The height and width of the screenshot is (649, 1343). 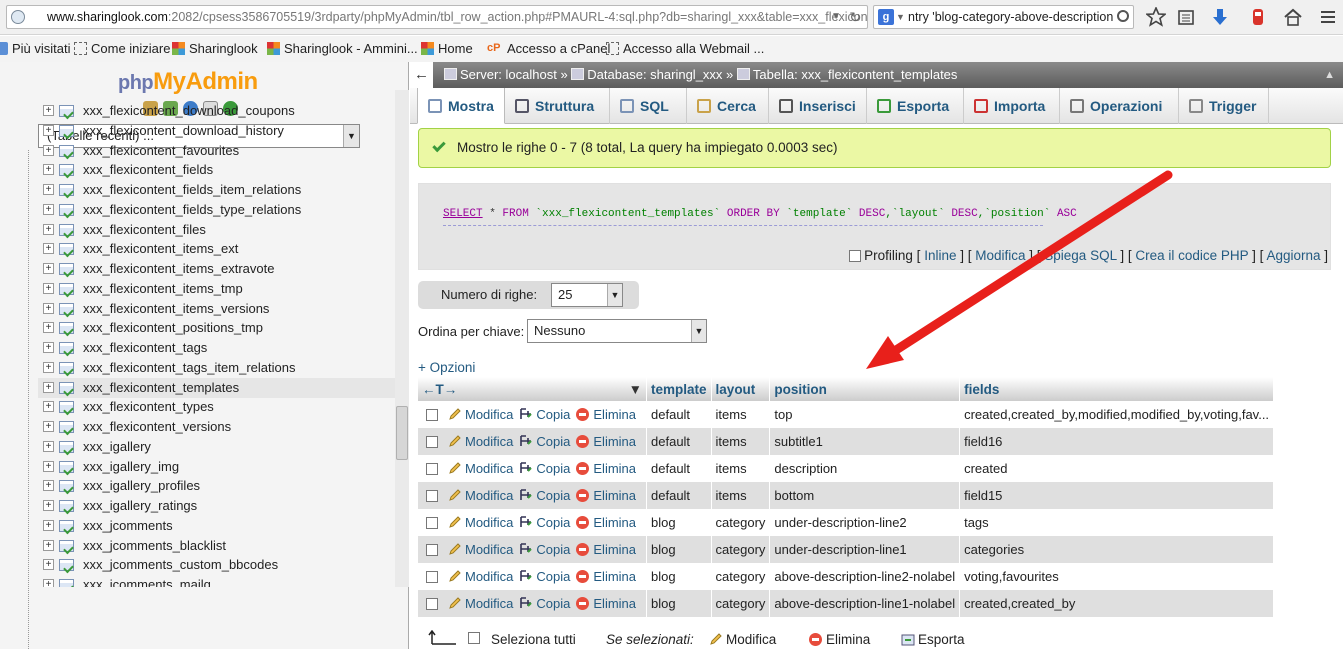 What do you see at coordinates (1117, 603) in the screenshot?
I see `cell-fields: created,created_by` at bounding box center [1117, 603].